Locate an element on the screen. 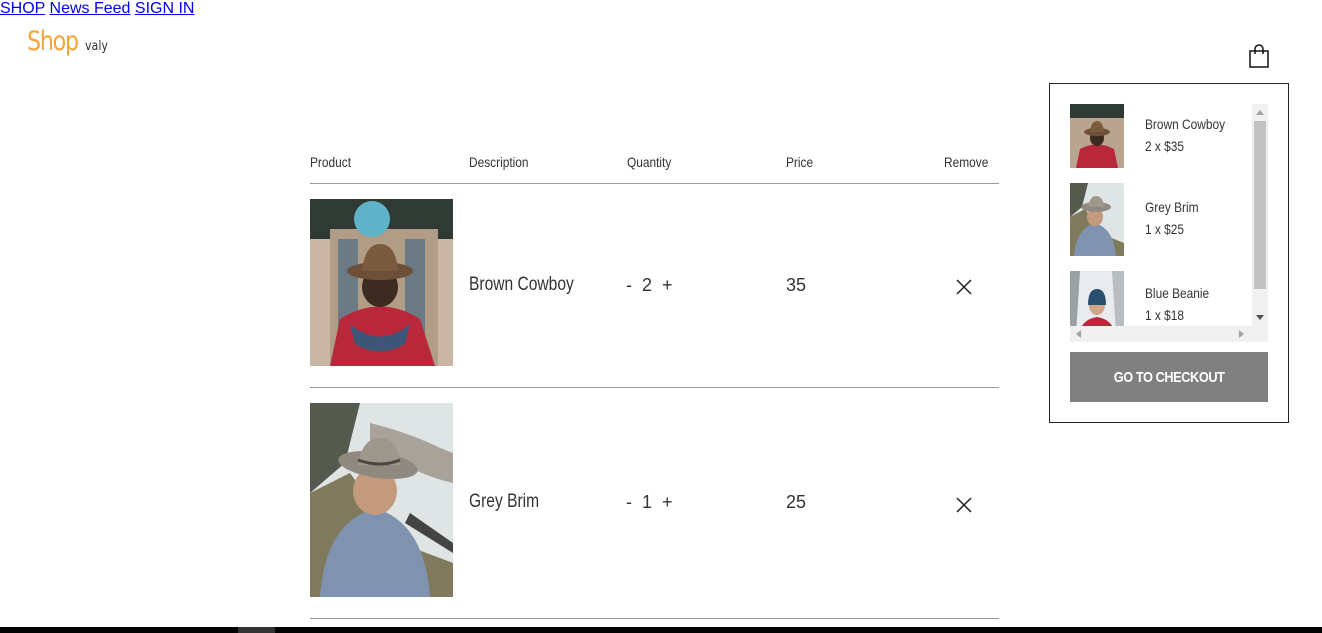 This screenshot has width=1322, height=633. list-item: Grey Brim 1 x $25 is located at coordinates (1160, 219).